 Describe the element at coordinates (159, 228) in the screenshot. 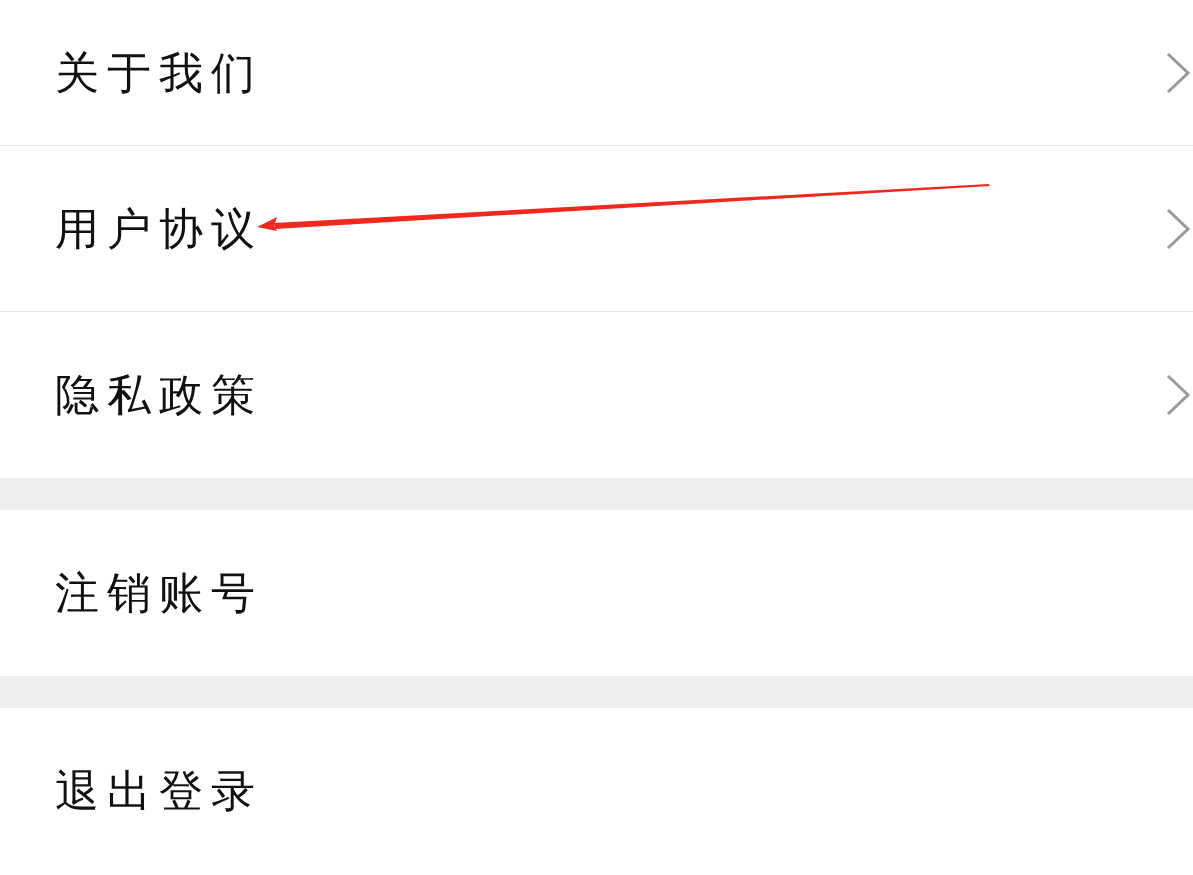

I see `item-label: 用户协议` at that location.